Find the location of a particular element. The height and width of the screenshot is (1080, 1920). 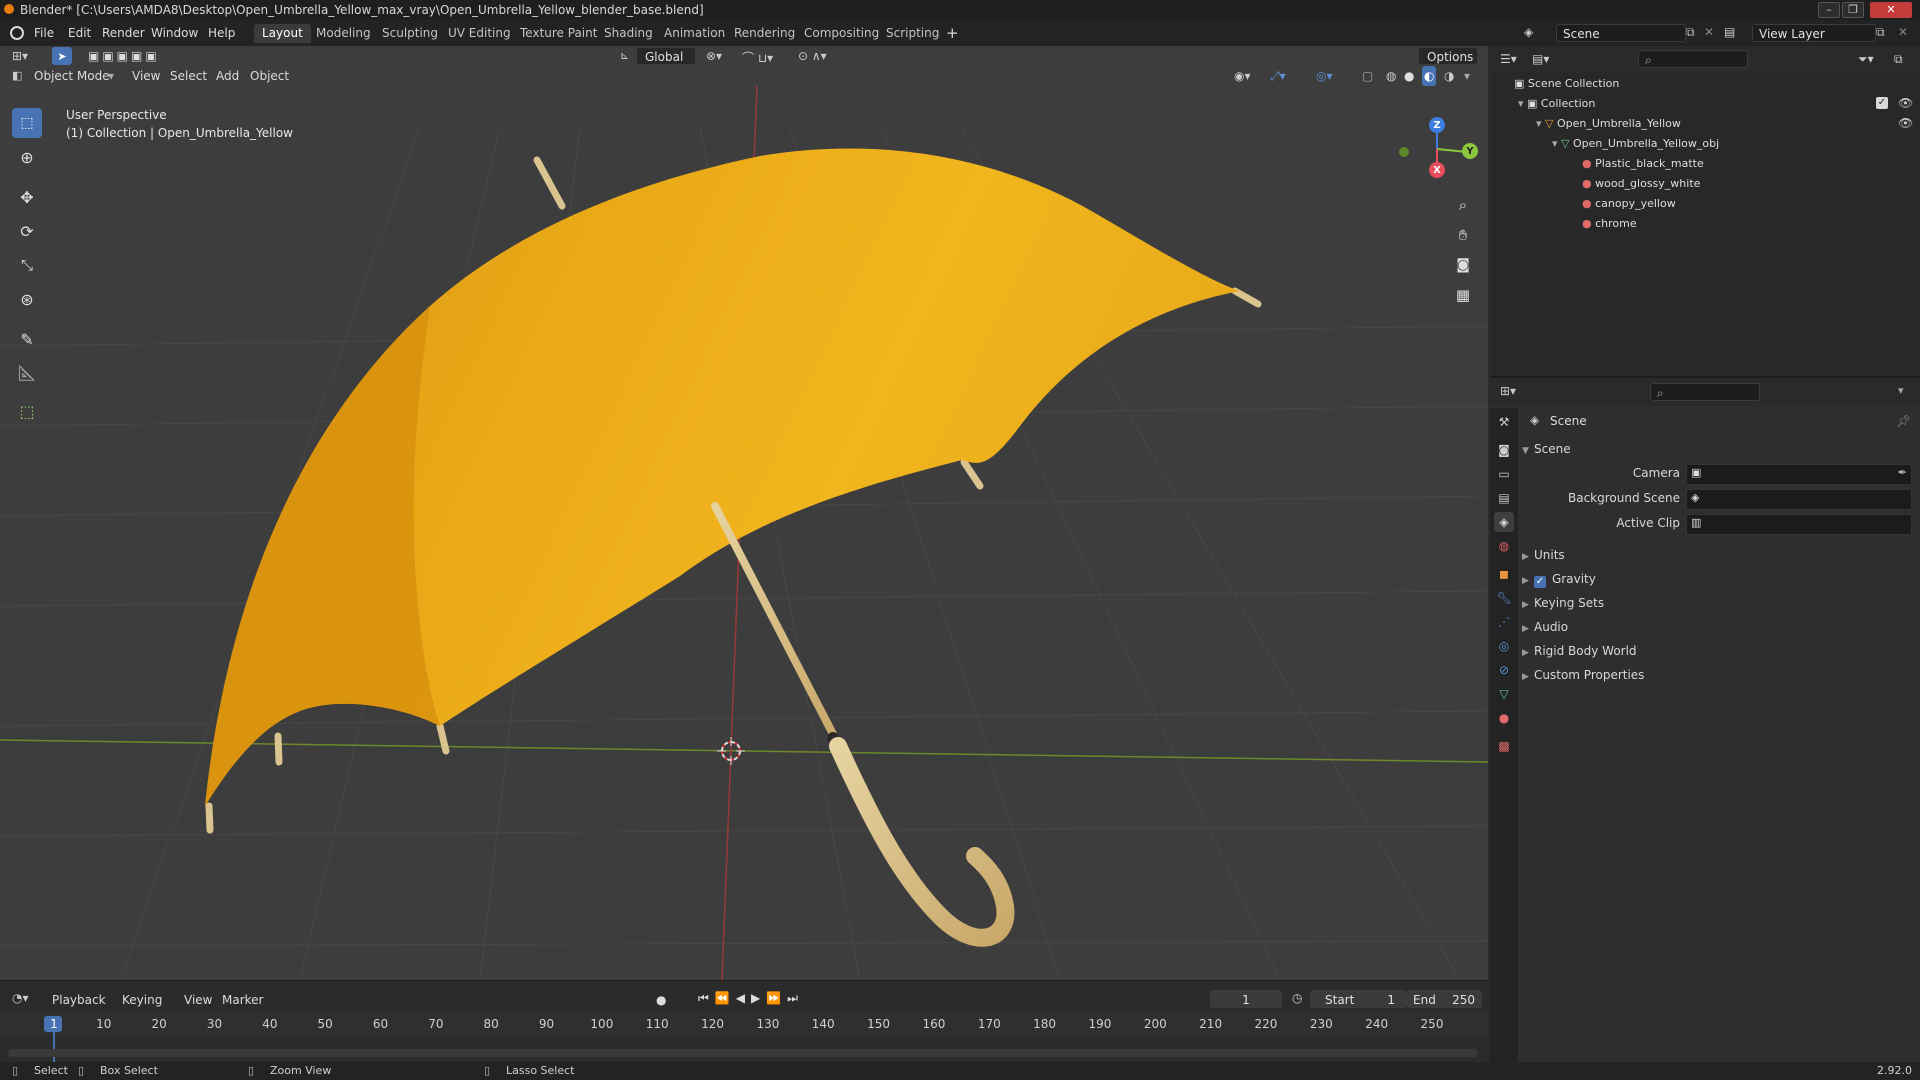

start-frame-field: Start 1 is located at coordinates (1358, 999).